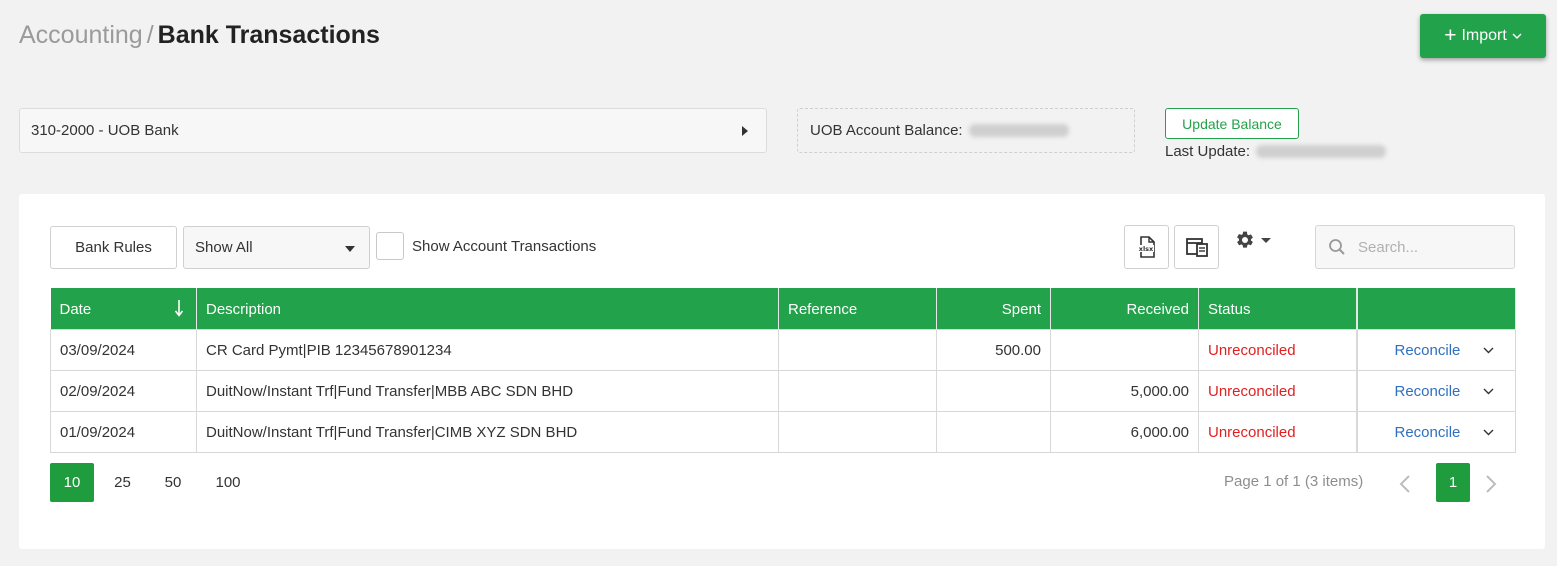 The height and width of the screenshot is (566, 1557). I want to click on chevron-right-icon, so click(1491, 484).